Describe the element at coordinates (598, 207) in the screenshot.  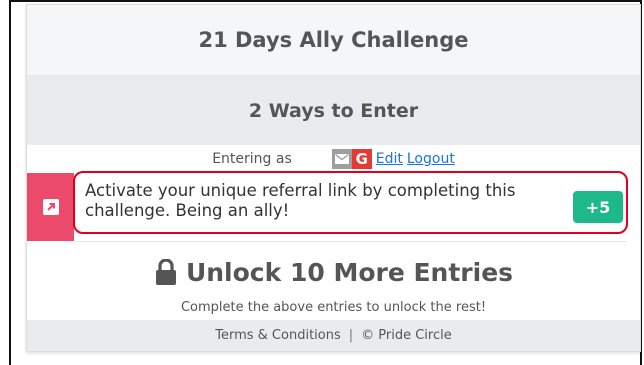
I see `points-badge: +5` at that location.